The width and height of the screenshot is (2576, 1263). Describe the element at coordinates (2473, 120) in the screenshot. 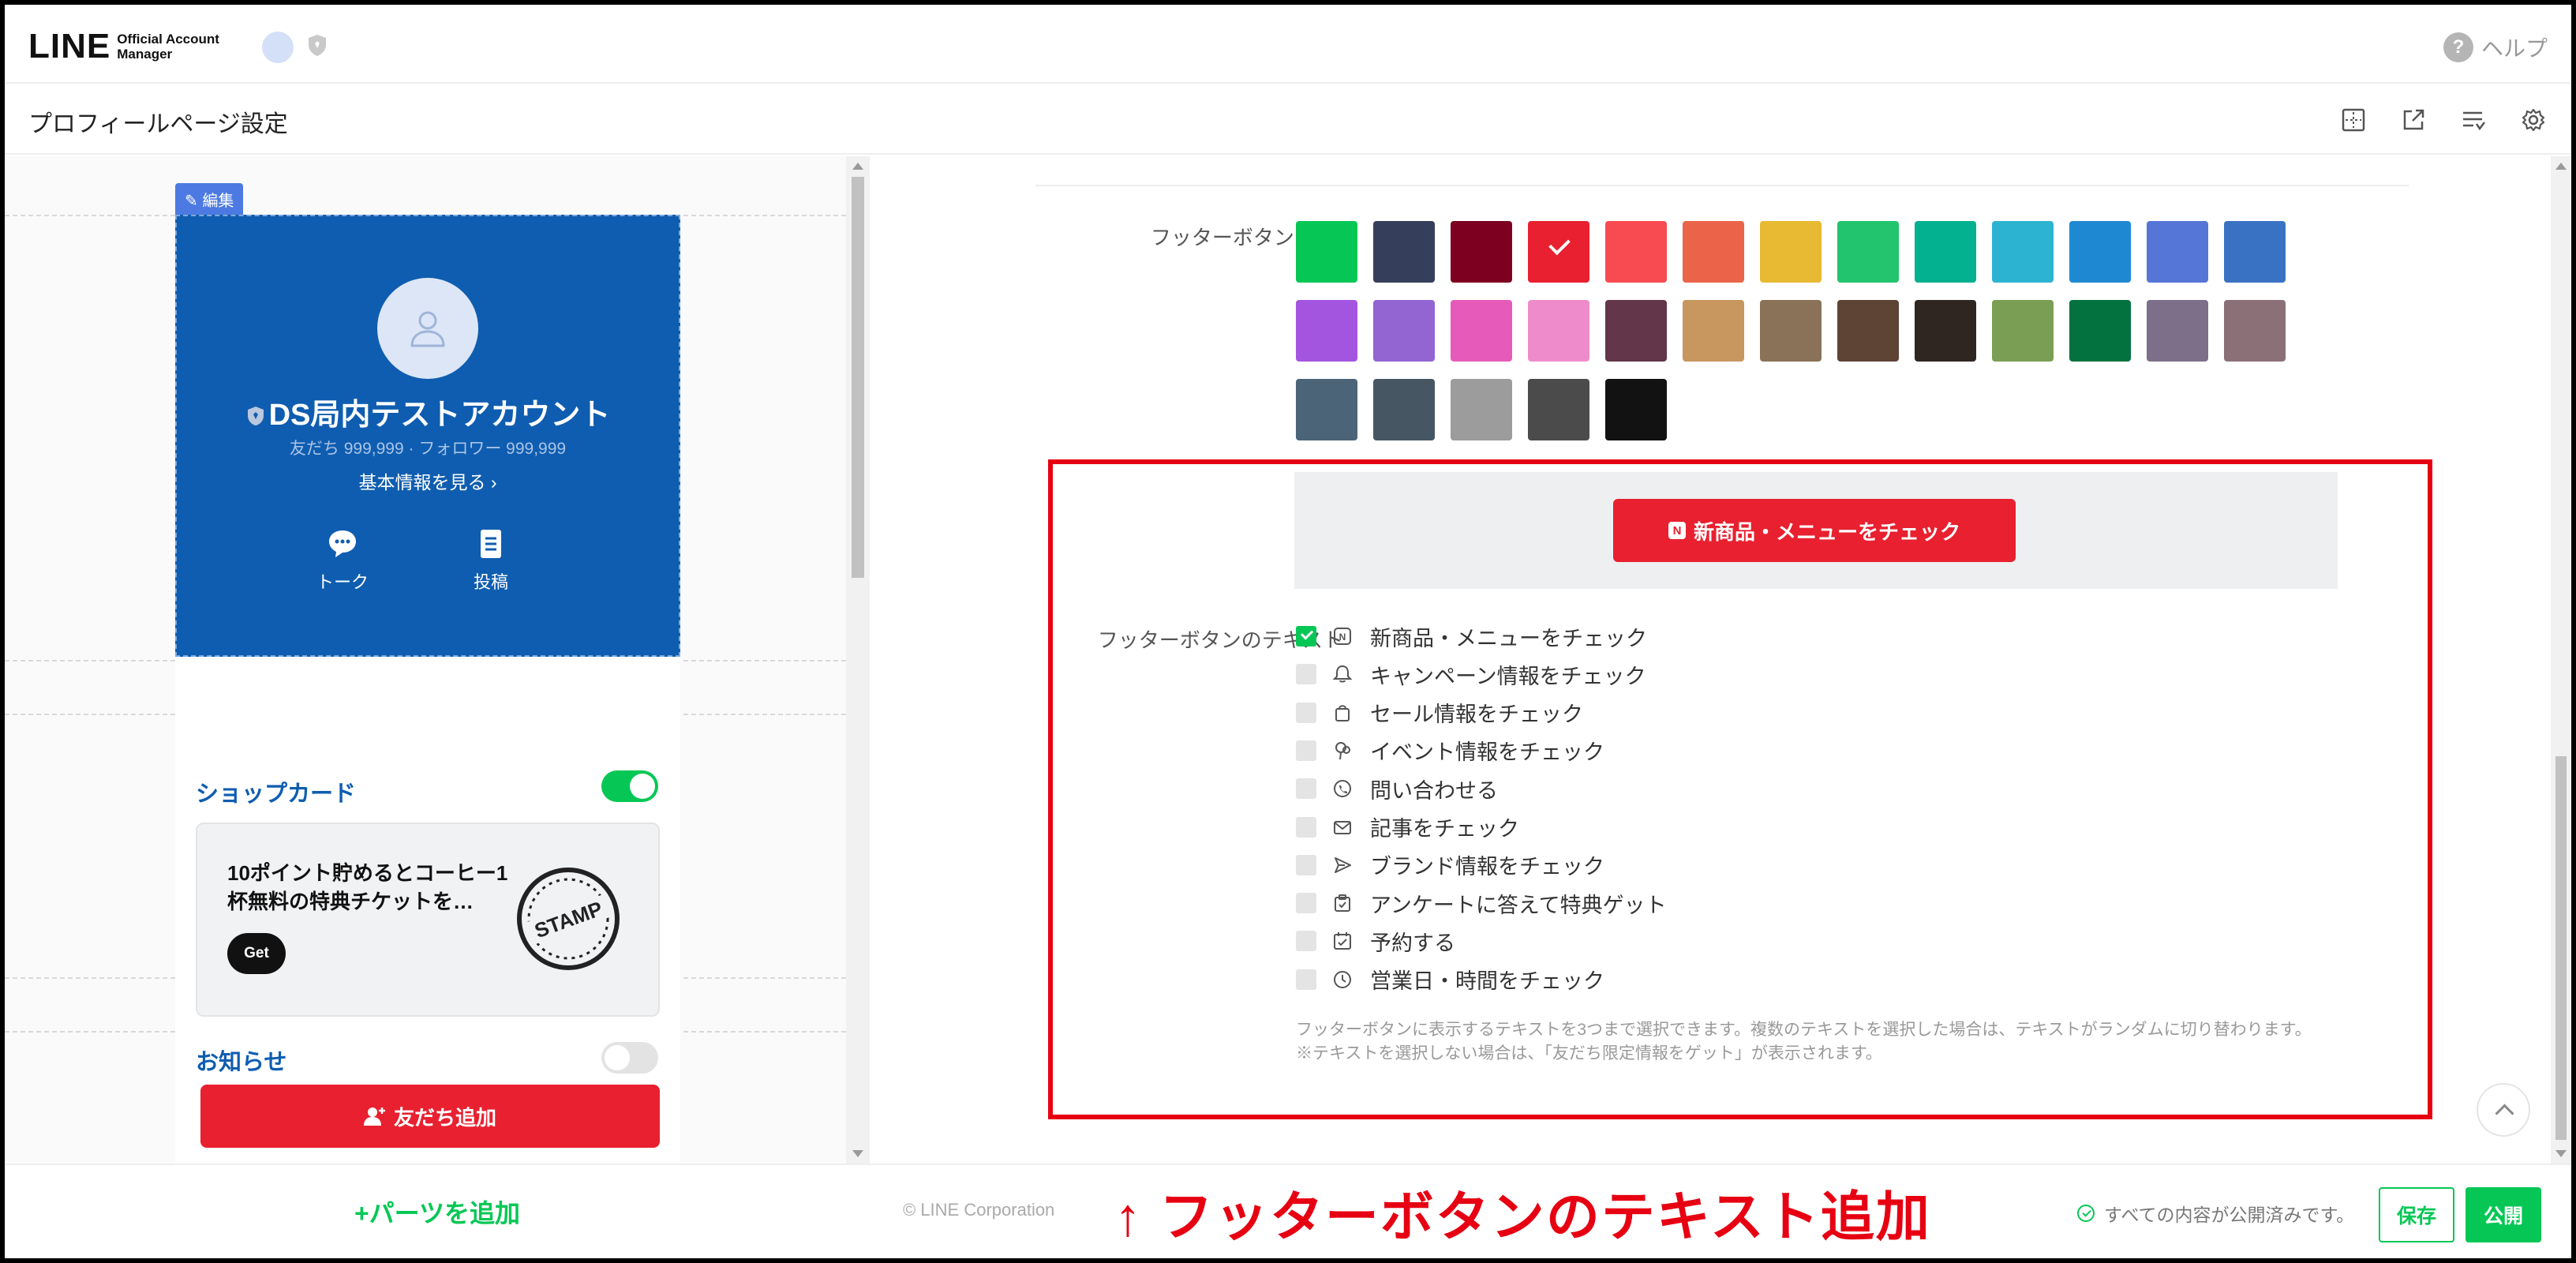

I see `list-settings-icon` at that location.